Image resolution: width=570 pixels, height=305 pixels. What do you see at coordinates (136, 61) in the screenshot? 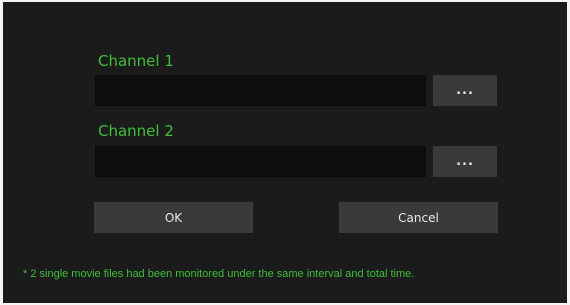
I see `channel-1-label: Channel 1` at bounding box center [136, 61].